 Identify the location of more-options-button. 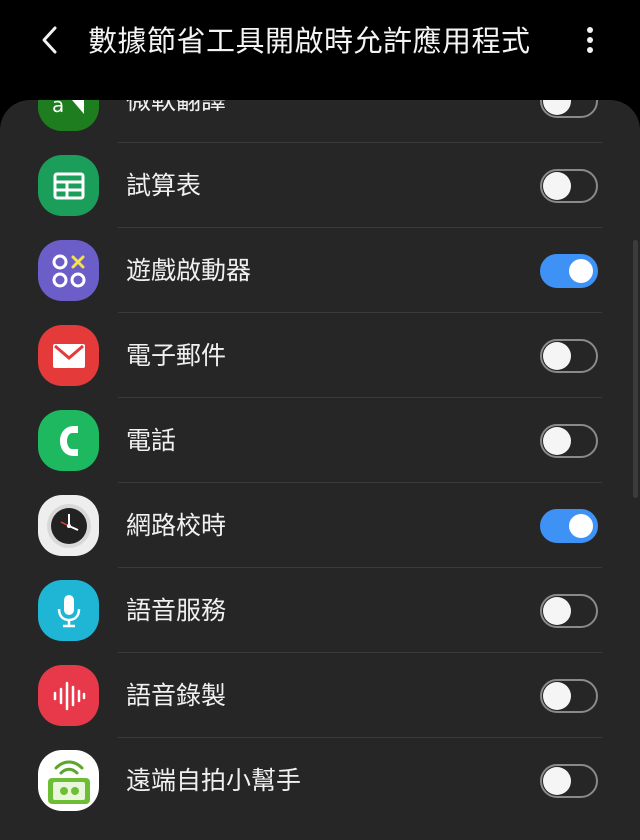
(590, 40).